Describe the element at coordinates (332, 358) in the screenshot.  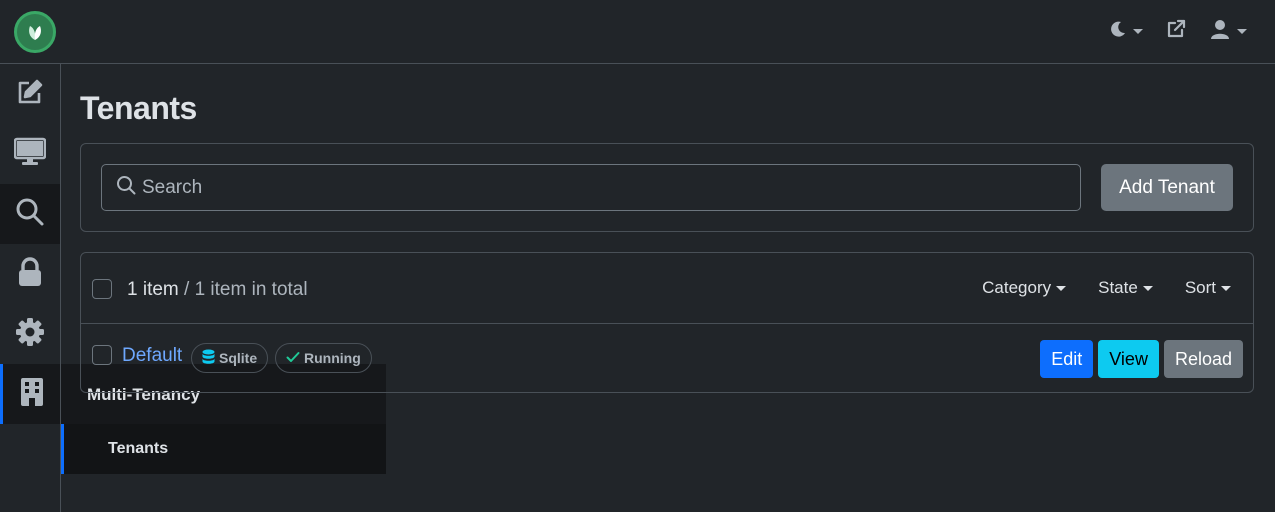
I see `status-badge-label: Running` at that location.